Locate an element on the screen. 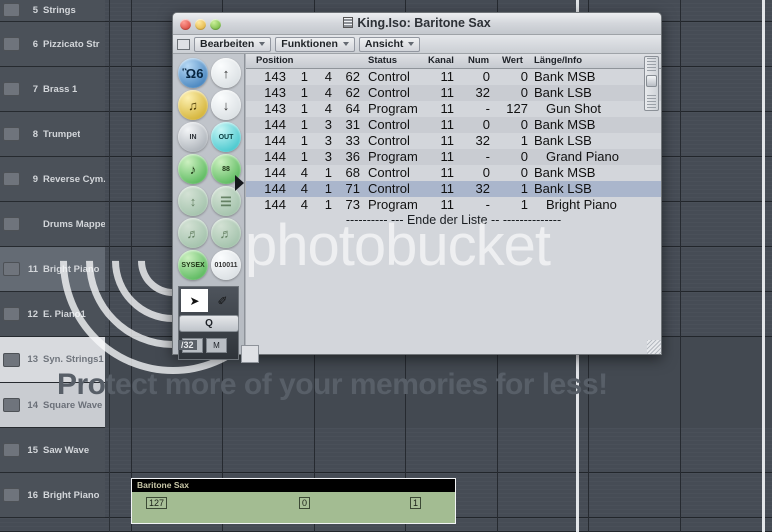 The width and height of the screenshot is (772, 532). palette-collapse-arrow-icon is located at coordinates (239, 183).